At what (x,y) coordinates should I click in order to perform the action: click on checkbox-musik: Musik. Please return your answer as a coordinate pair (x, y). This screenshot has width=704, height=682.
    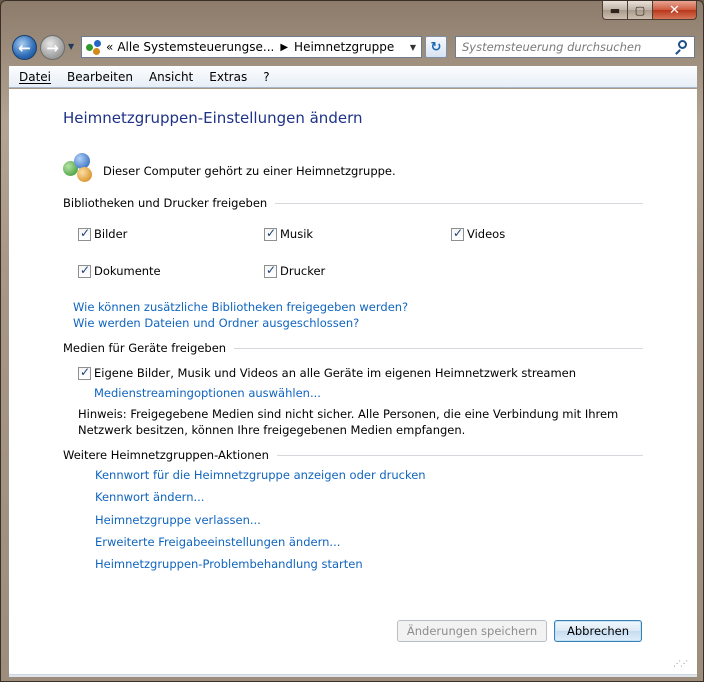
    Looking at the image, I should click on (289, 233).